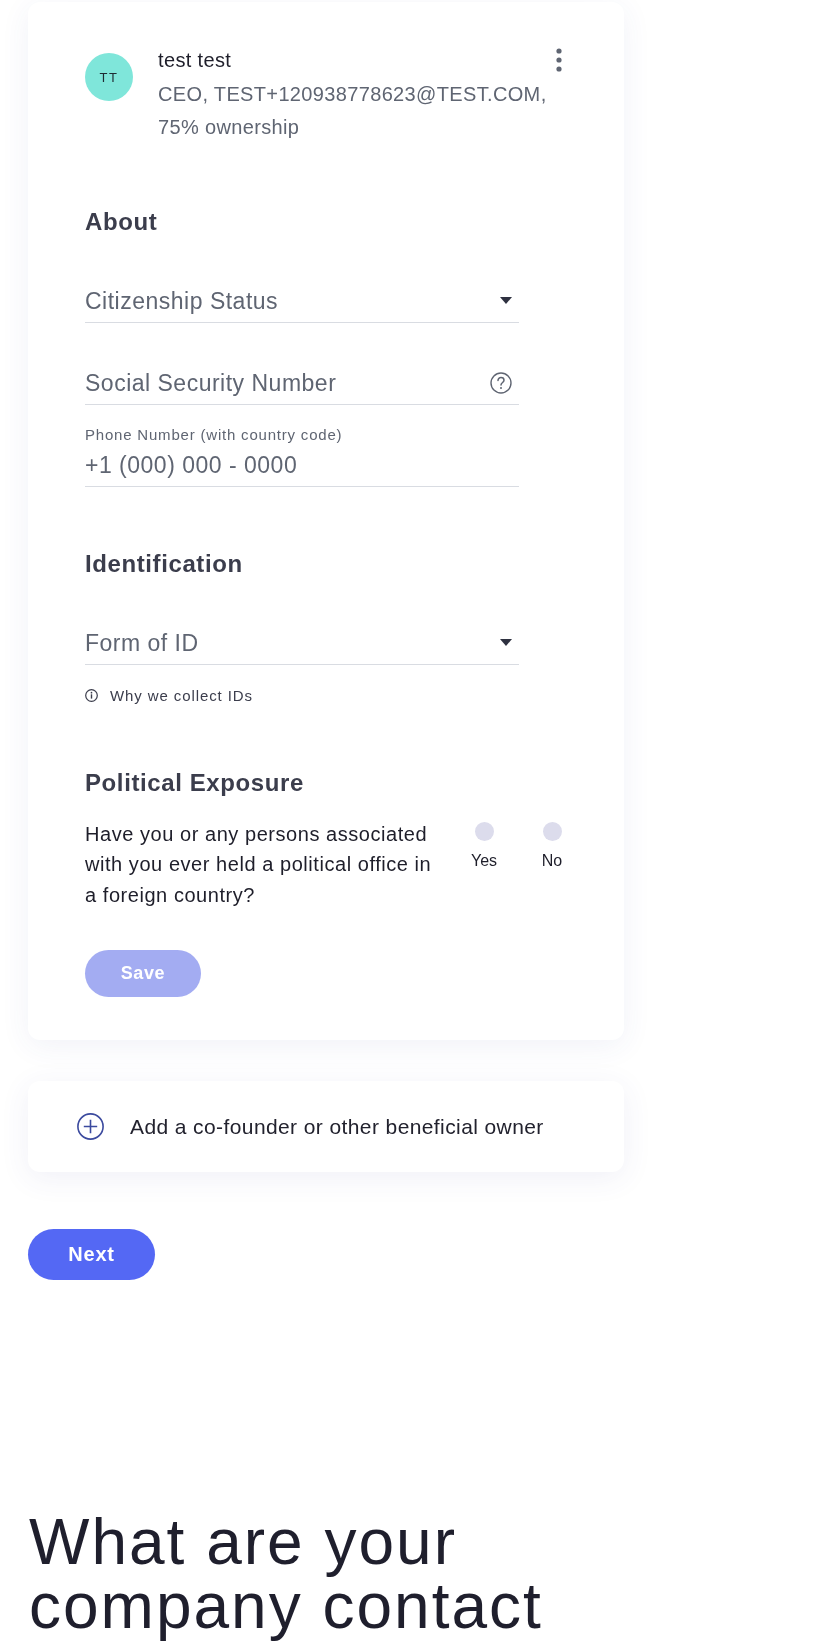 This screenshot has height=1646, width=822. What do you see at coordinates (169, 695) in the screenshot?
I see `help-link: Why we collect IDs` at bounding box center [169, 695].